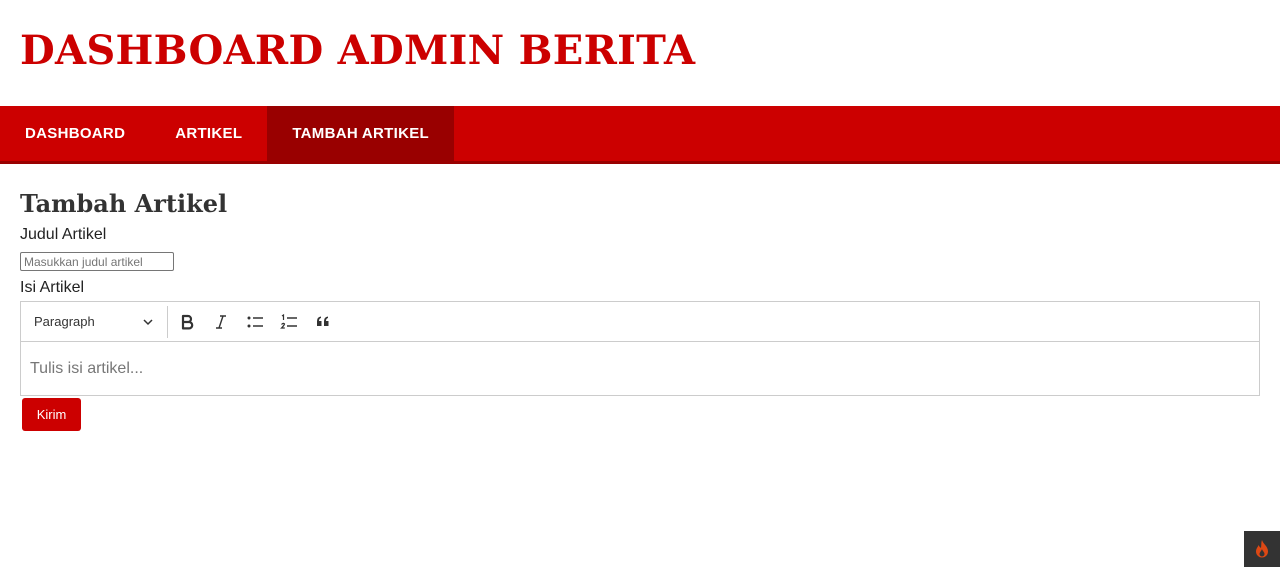 The image size is (1280, 567). I want to click on block-quote-icon, so click(323, 321).